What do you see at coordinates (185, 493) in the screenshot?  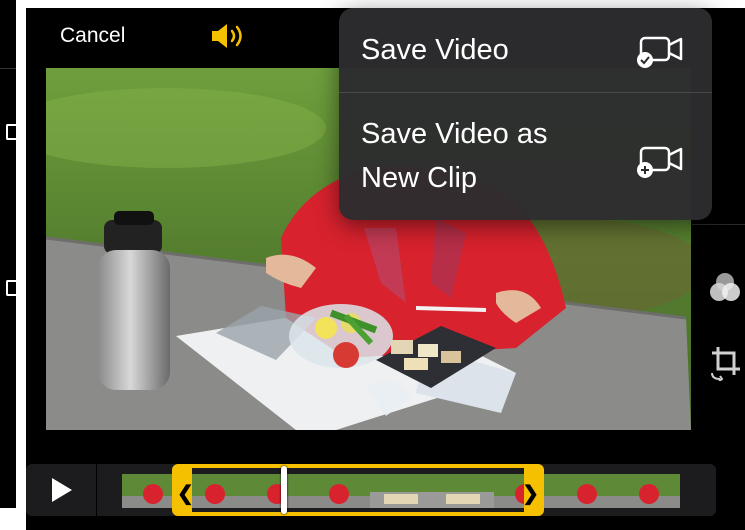 I see `trim-start-handle: ❮` at bounding box center [185, 493].